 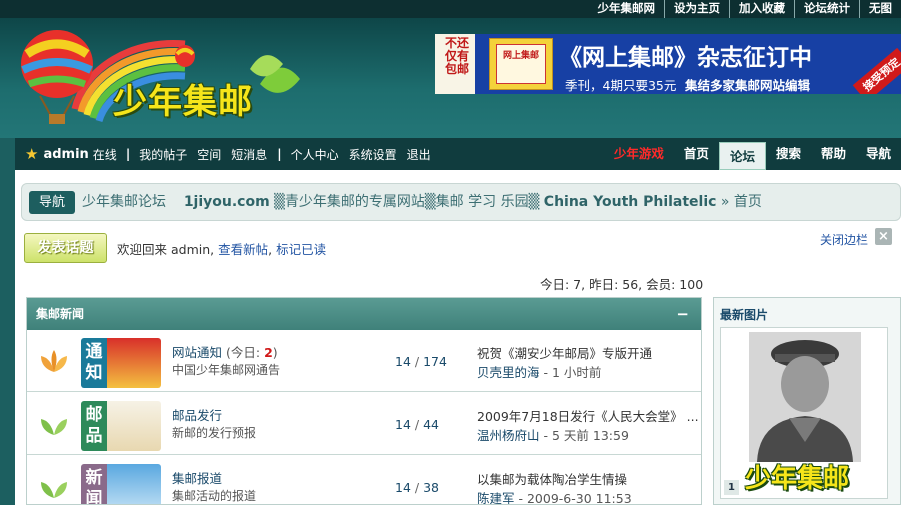 I want to click on forum-thumbnail: 通 知, so click(x=121, y=363).